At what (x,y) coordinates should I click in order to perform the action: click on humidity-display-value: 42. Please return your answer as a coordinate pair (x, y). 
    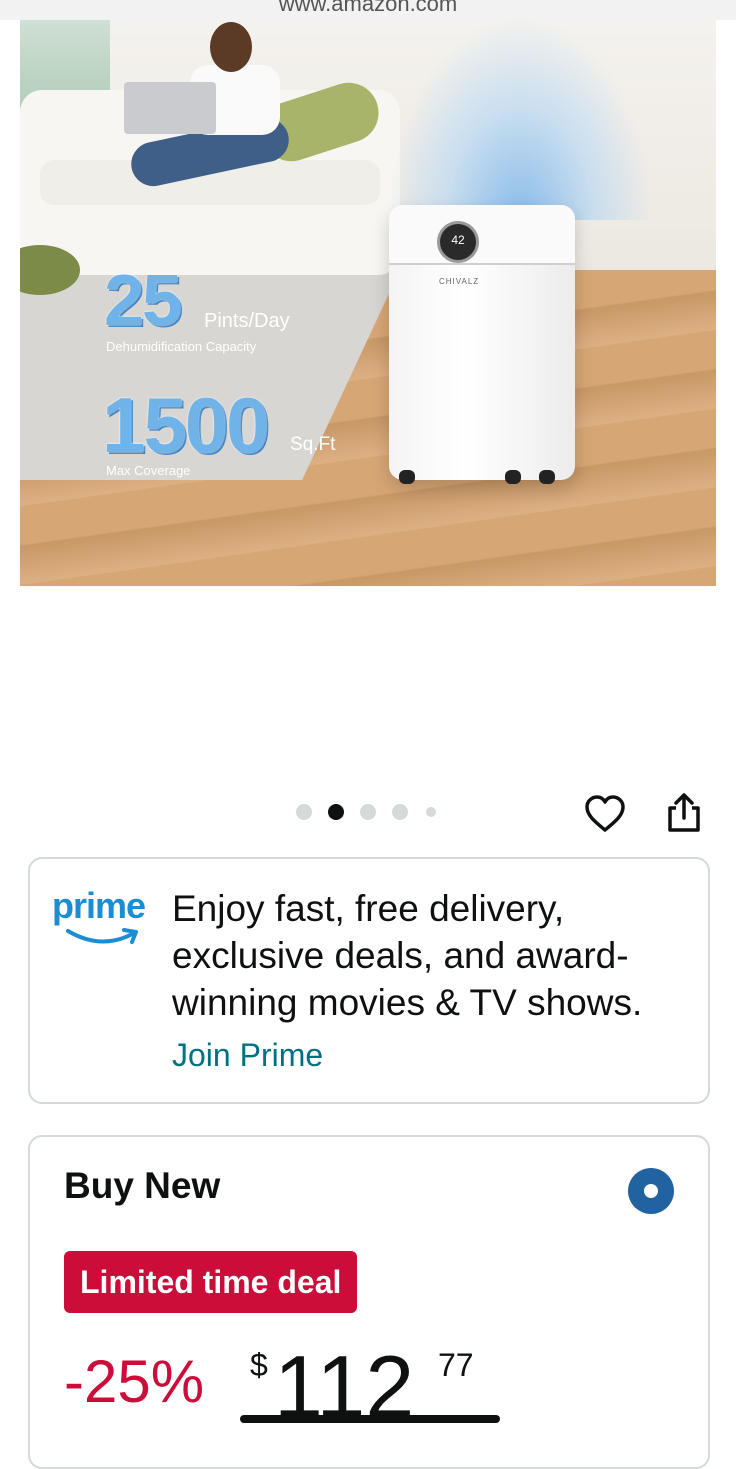
    Looking at the image, I should click on (458, 240).